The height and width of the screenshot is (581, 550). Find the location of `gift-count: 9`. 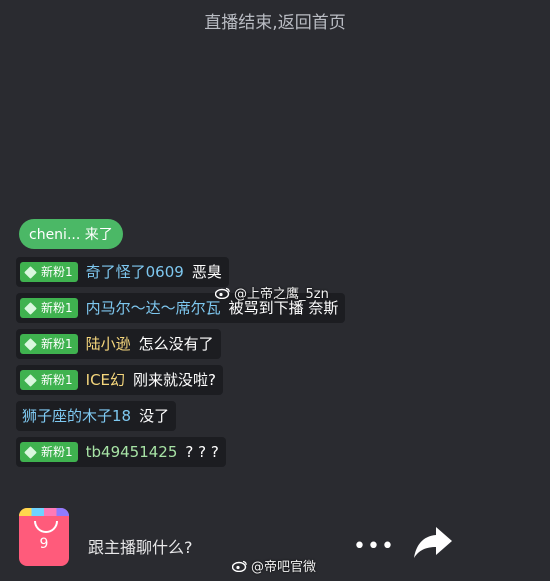

gift-count: 9 is located at coordinates (44, 544).